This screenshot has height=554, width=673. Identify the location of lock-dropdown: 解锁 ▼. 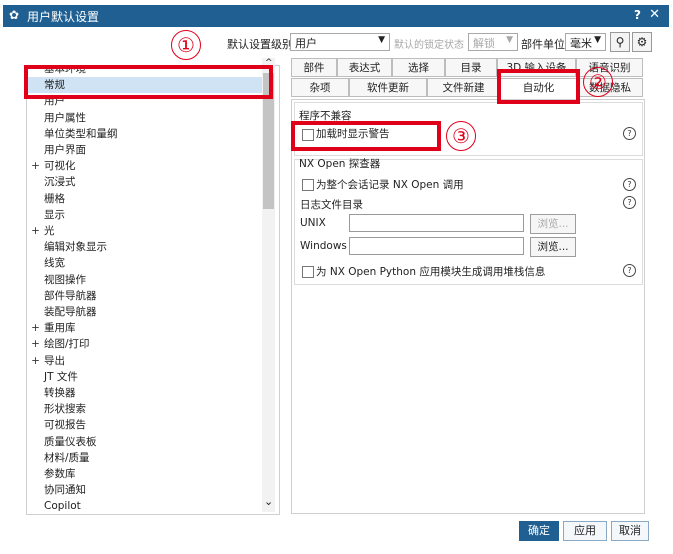
(493, 42).